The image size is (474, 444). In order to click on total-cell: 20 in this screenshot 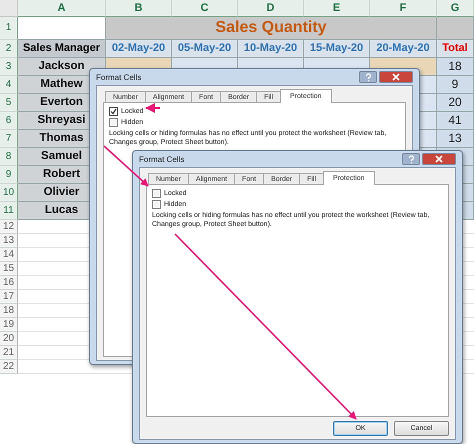, I will do `click(455, 103)`.